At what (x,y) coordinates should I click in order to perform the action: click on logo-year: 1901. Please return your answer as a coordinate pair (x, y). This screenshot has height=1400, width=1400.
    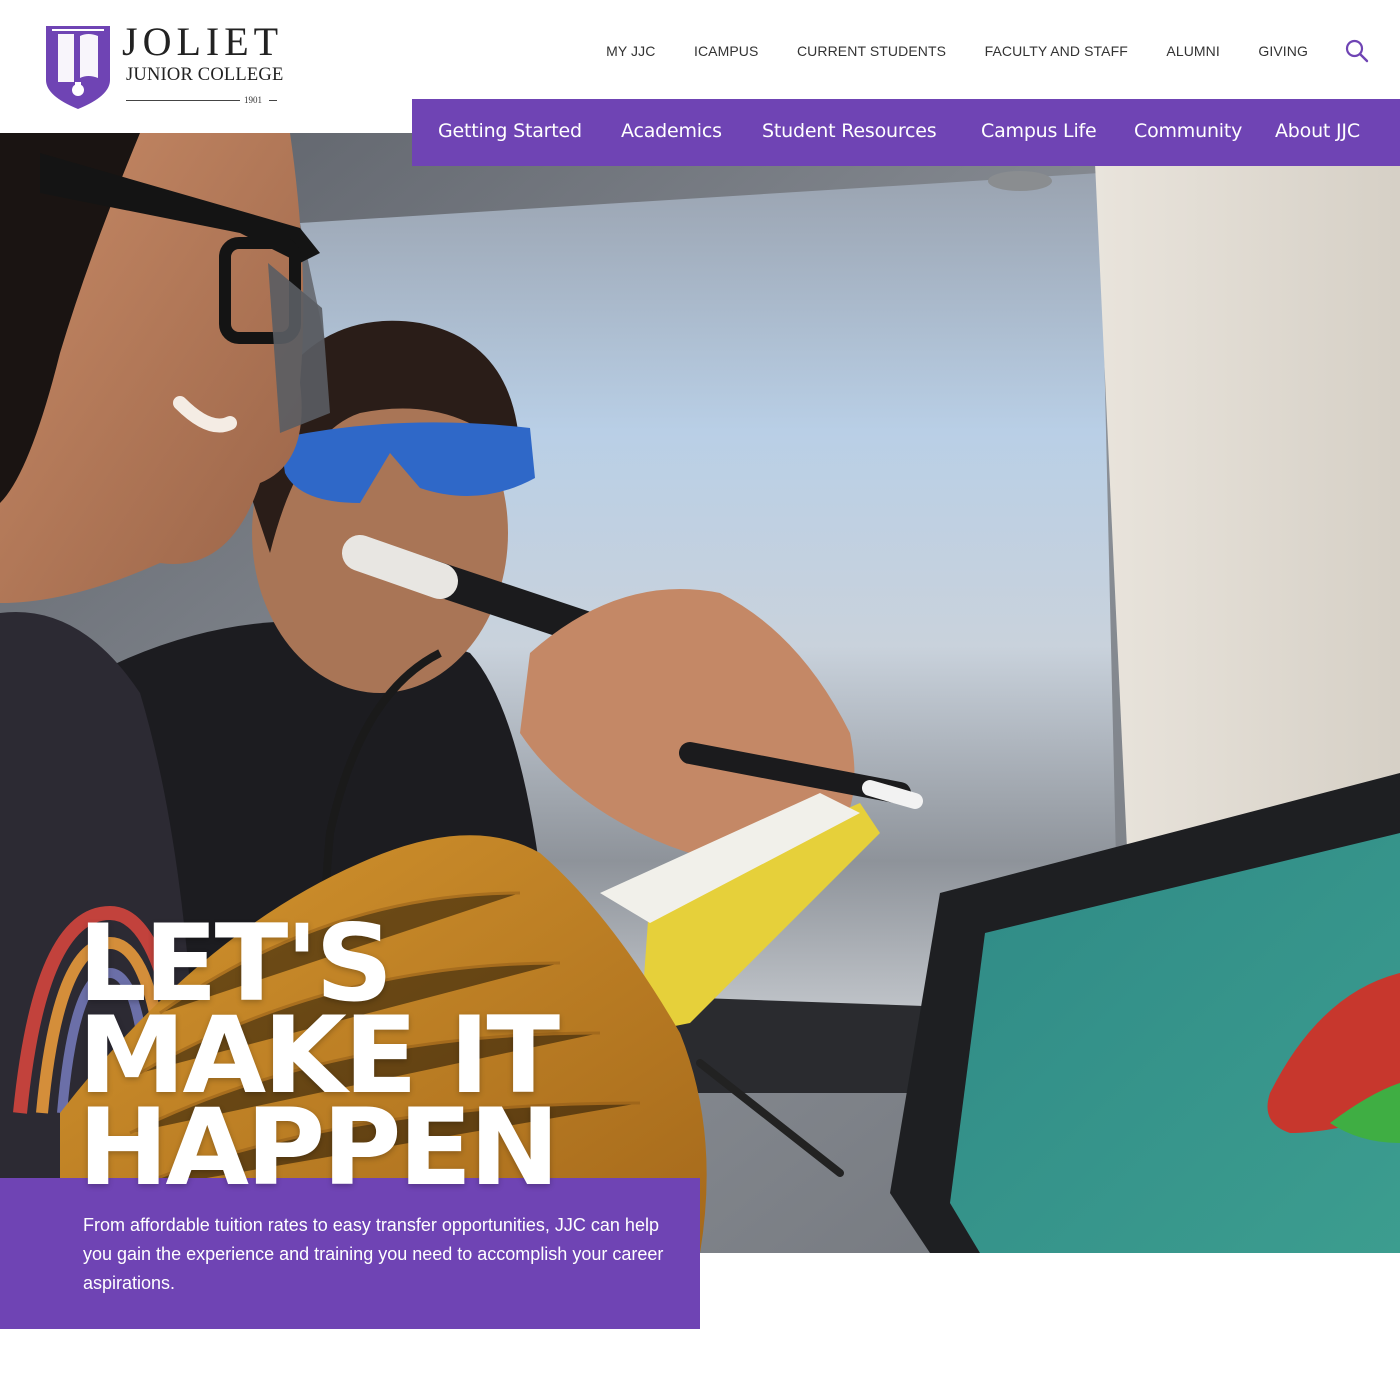
    Looking at the image, I should click on (253, 100).